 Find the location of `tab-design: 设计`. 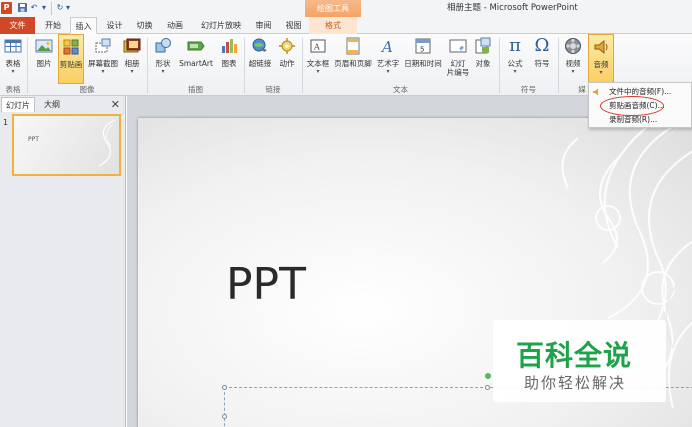

tab-design: 设计 is located at coordinates (114, 25).